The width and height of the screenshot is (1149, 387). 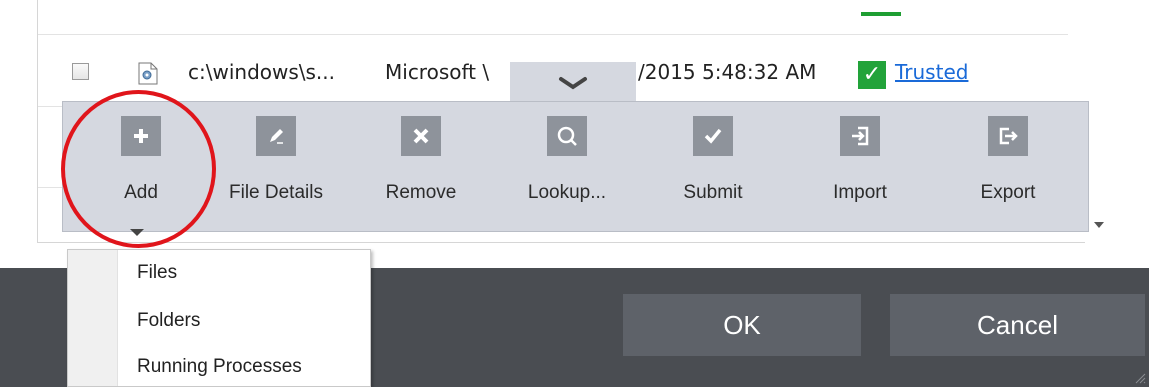 What do you see at coordinates (742, 325) in the screenshot?
I see `ok-button: OK` at bounding box center [742, 325].